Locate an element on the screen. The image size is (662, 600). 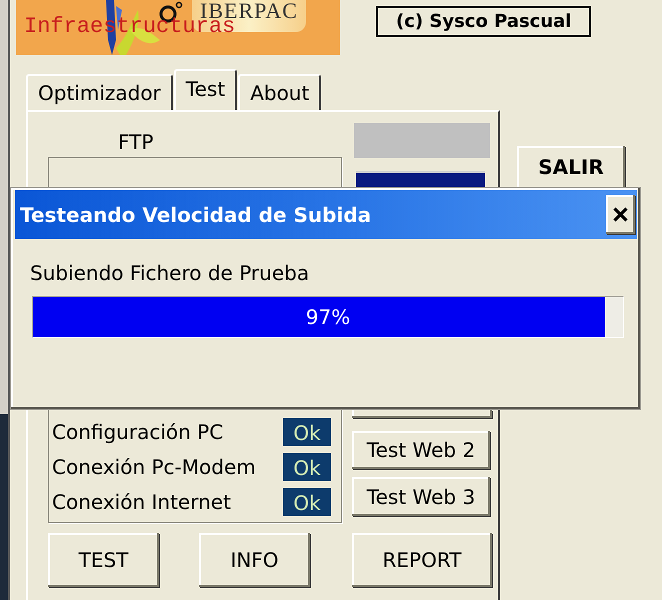
ftp-label: FTP is located at coordinates (136, 142).